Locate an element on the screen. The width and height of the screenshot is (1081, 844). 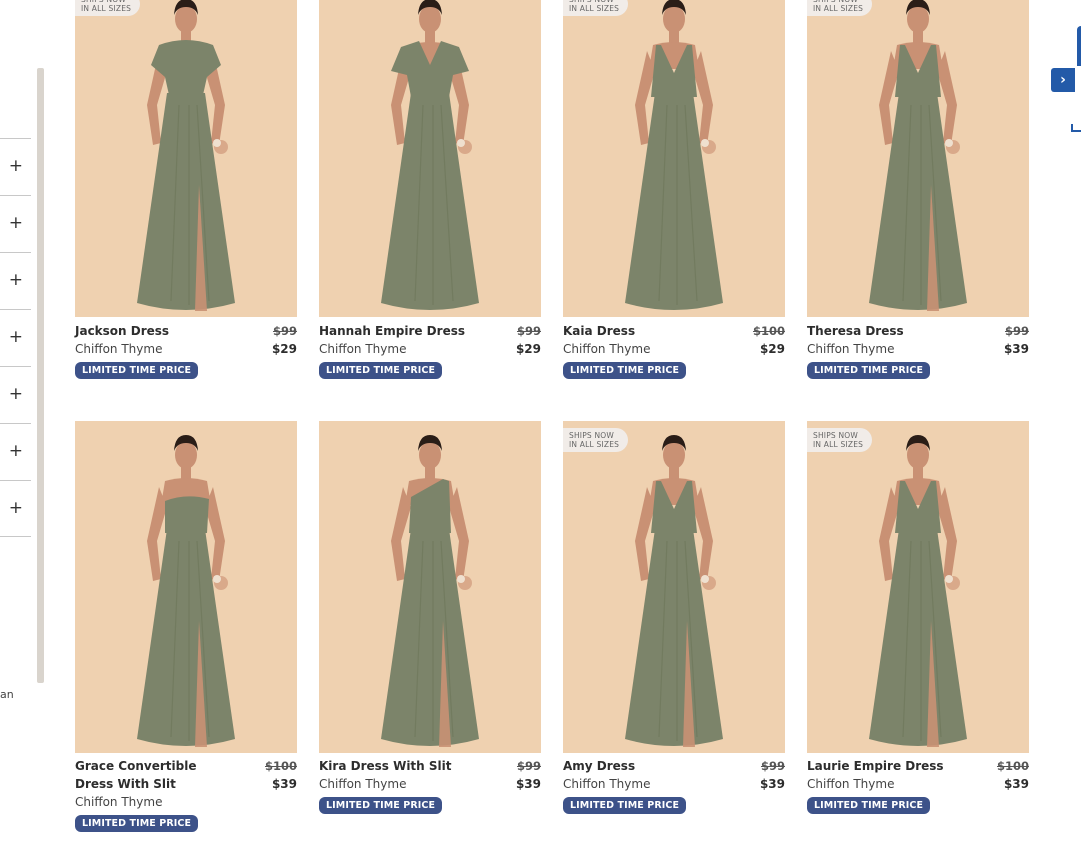
product-name: Theresa Dress is located at coordinates (887, 331).